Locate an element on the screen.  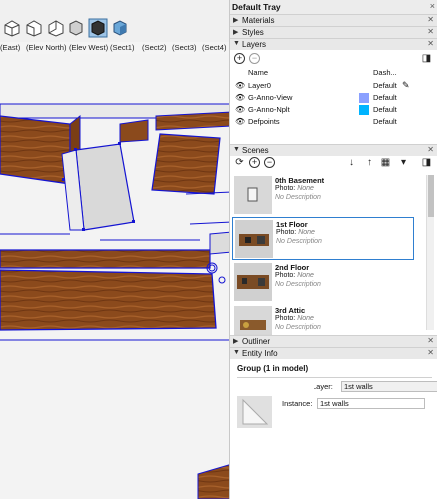
left-view-icon is located at coordinates (56, 28).